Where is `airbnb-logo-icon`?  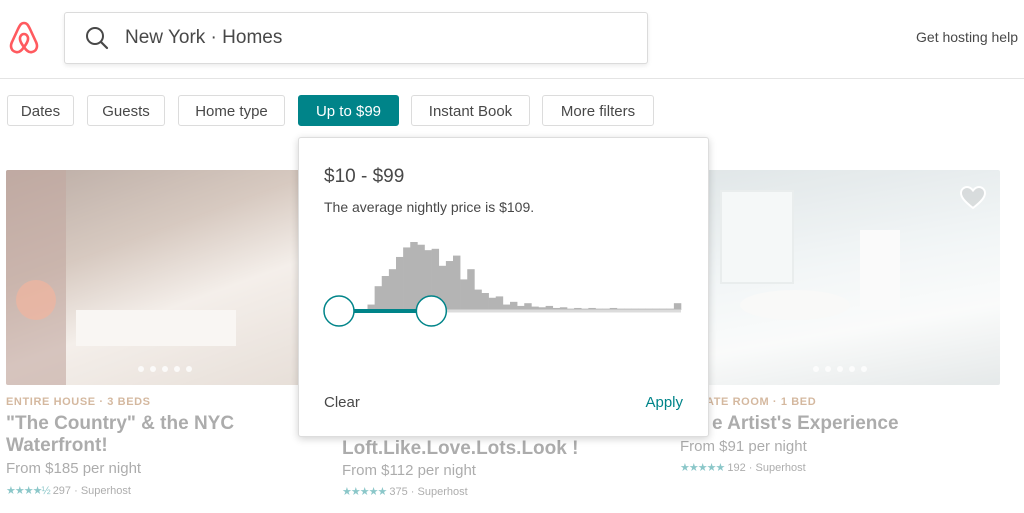 airbnb-logo-icon is located at coordinates (24, 38).